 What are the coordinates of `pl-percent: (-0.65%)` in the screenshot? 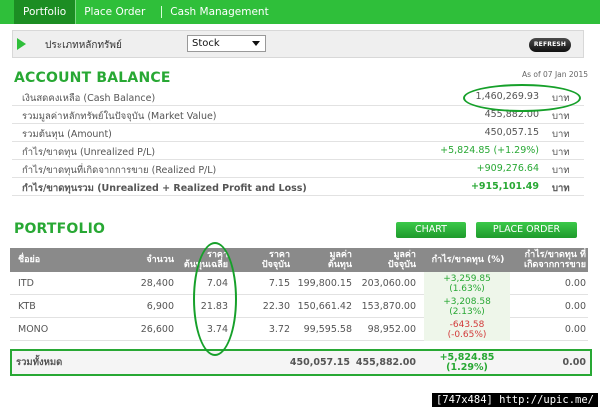 It's located at (467, 334).